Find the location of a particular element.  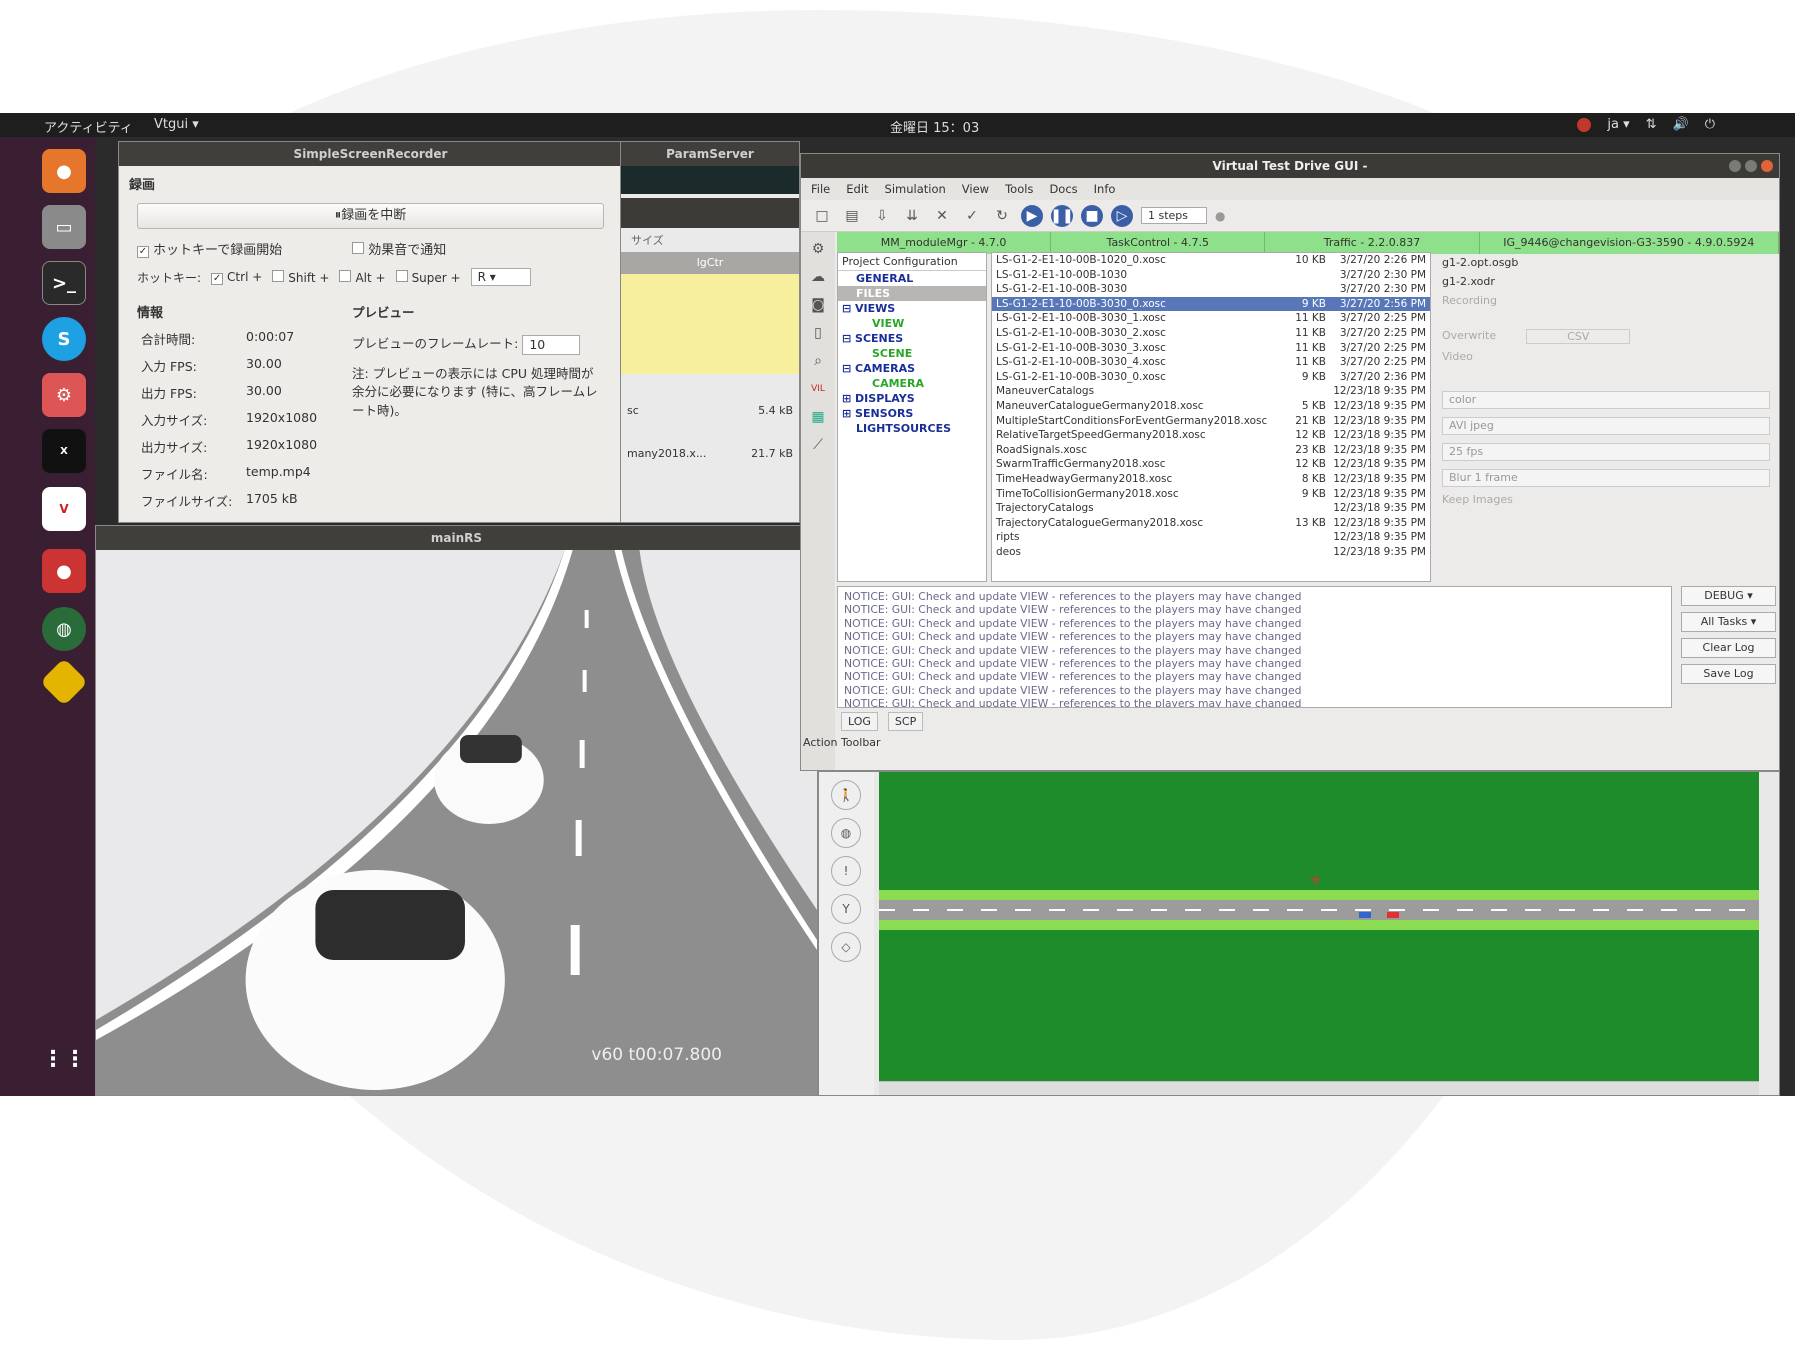

xterm-icon: X is located at coordinates (64, 451).